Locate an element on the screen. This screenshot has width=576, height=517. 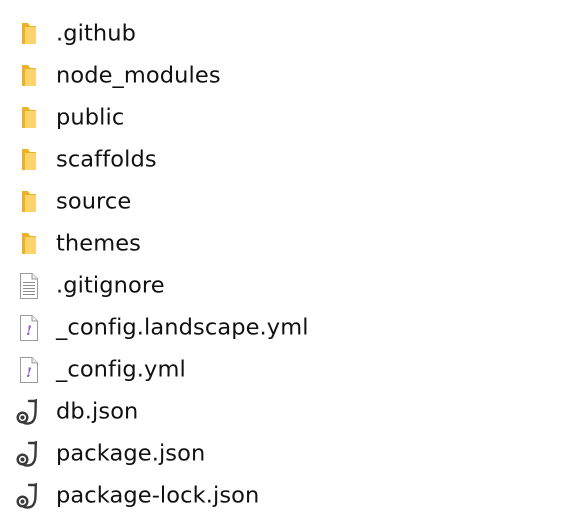
file-name: package-lock.json is located at coordinates (158, 495).